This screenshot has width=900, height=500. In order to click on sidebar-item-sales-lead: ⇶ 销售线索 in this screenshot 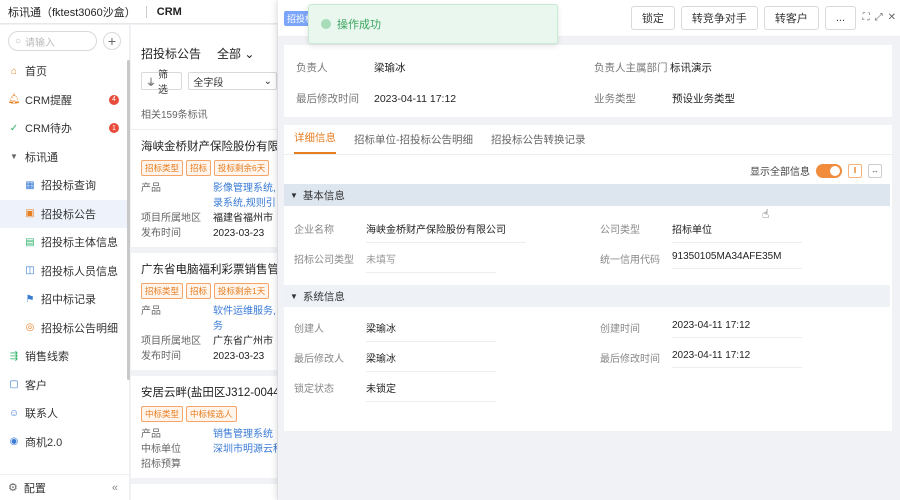, I will do `click(64, 356)`.